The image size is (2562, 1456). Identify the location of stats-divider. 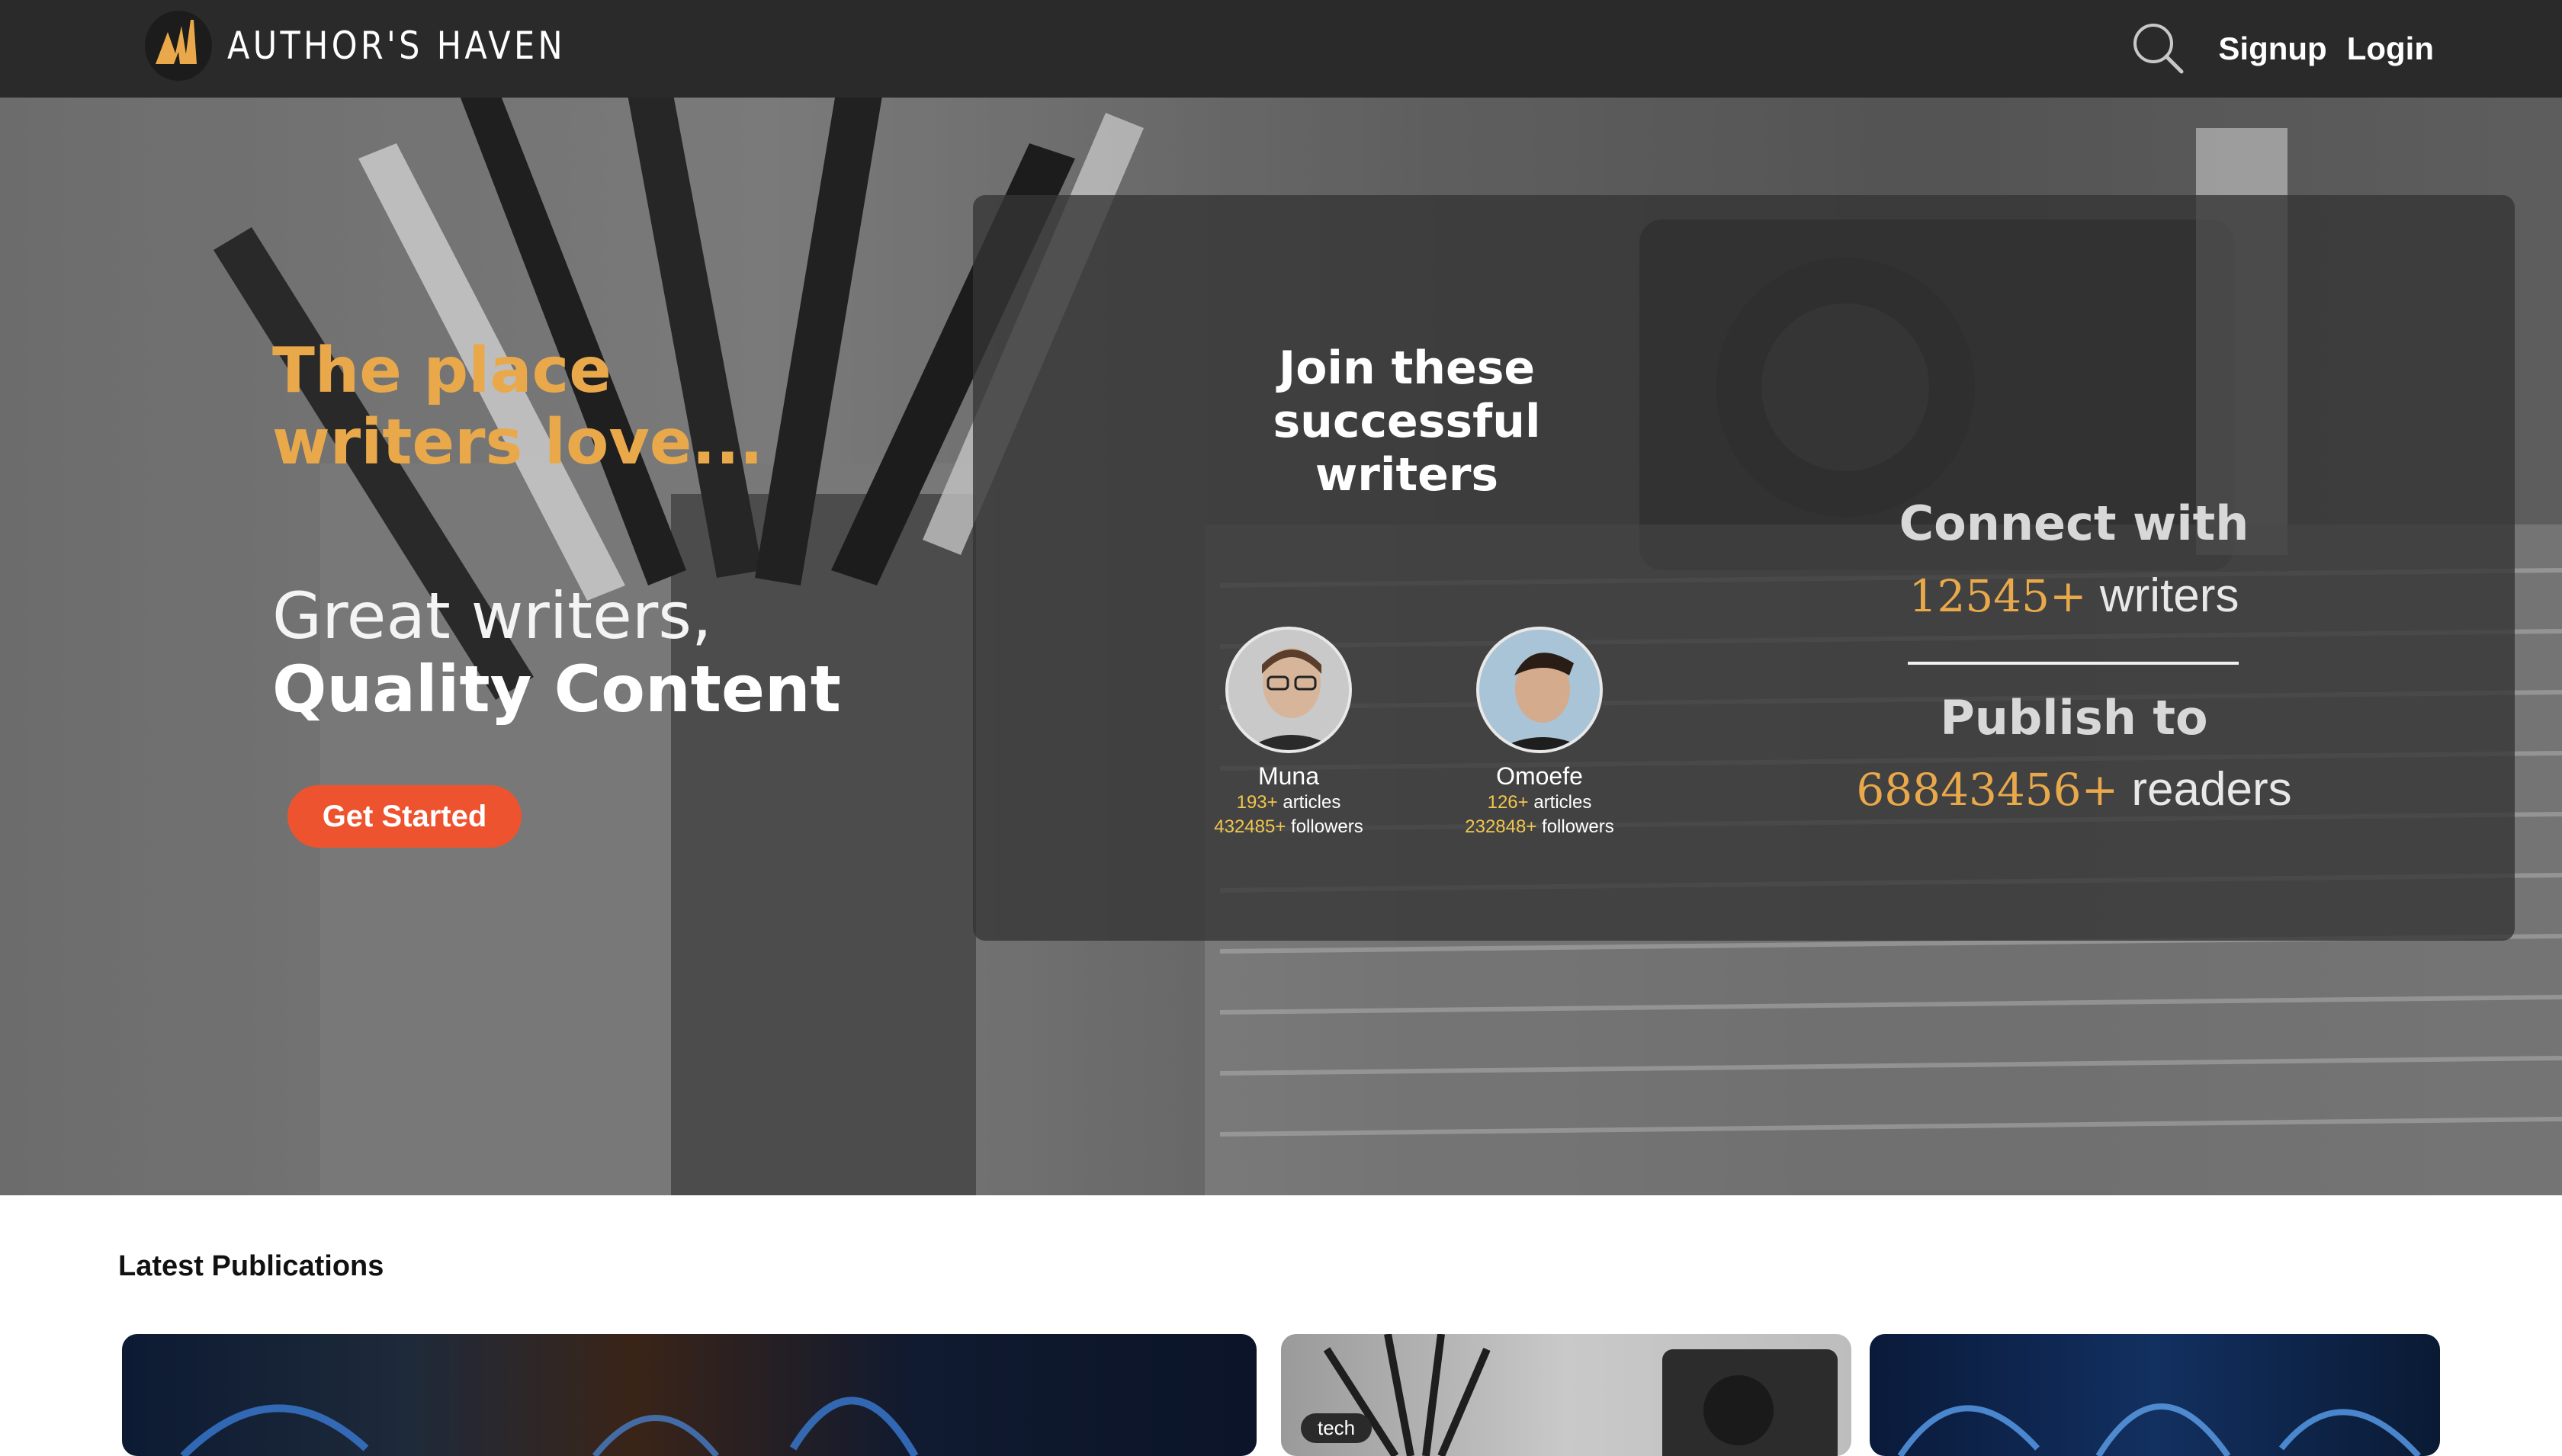
(2073, 663).